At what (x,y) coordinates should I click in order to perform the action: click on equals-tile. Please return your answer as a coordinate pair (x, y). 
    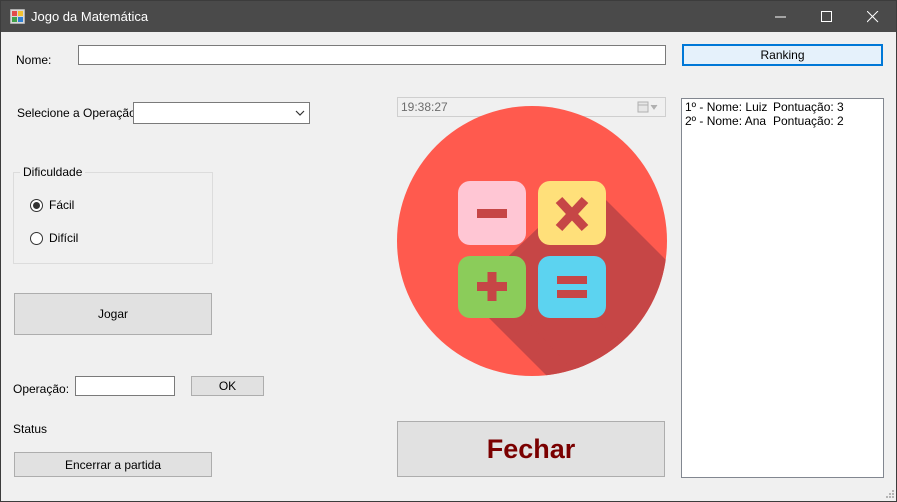
    Looking at the image, I should click on (572, 287).